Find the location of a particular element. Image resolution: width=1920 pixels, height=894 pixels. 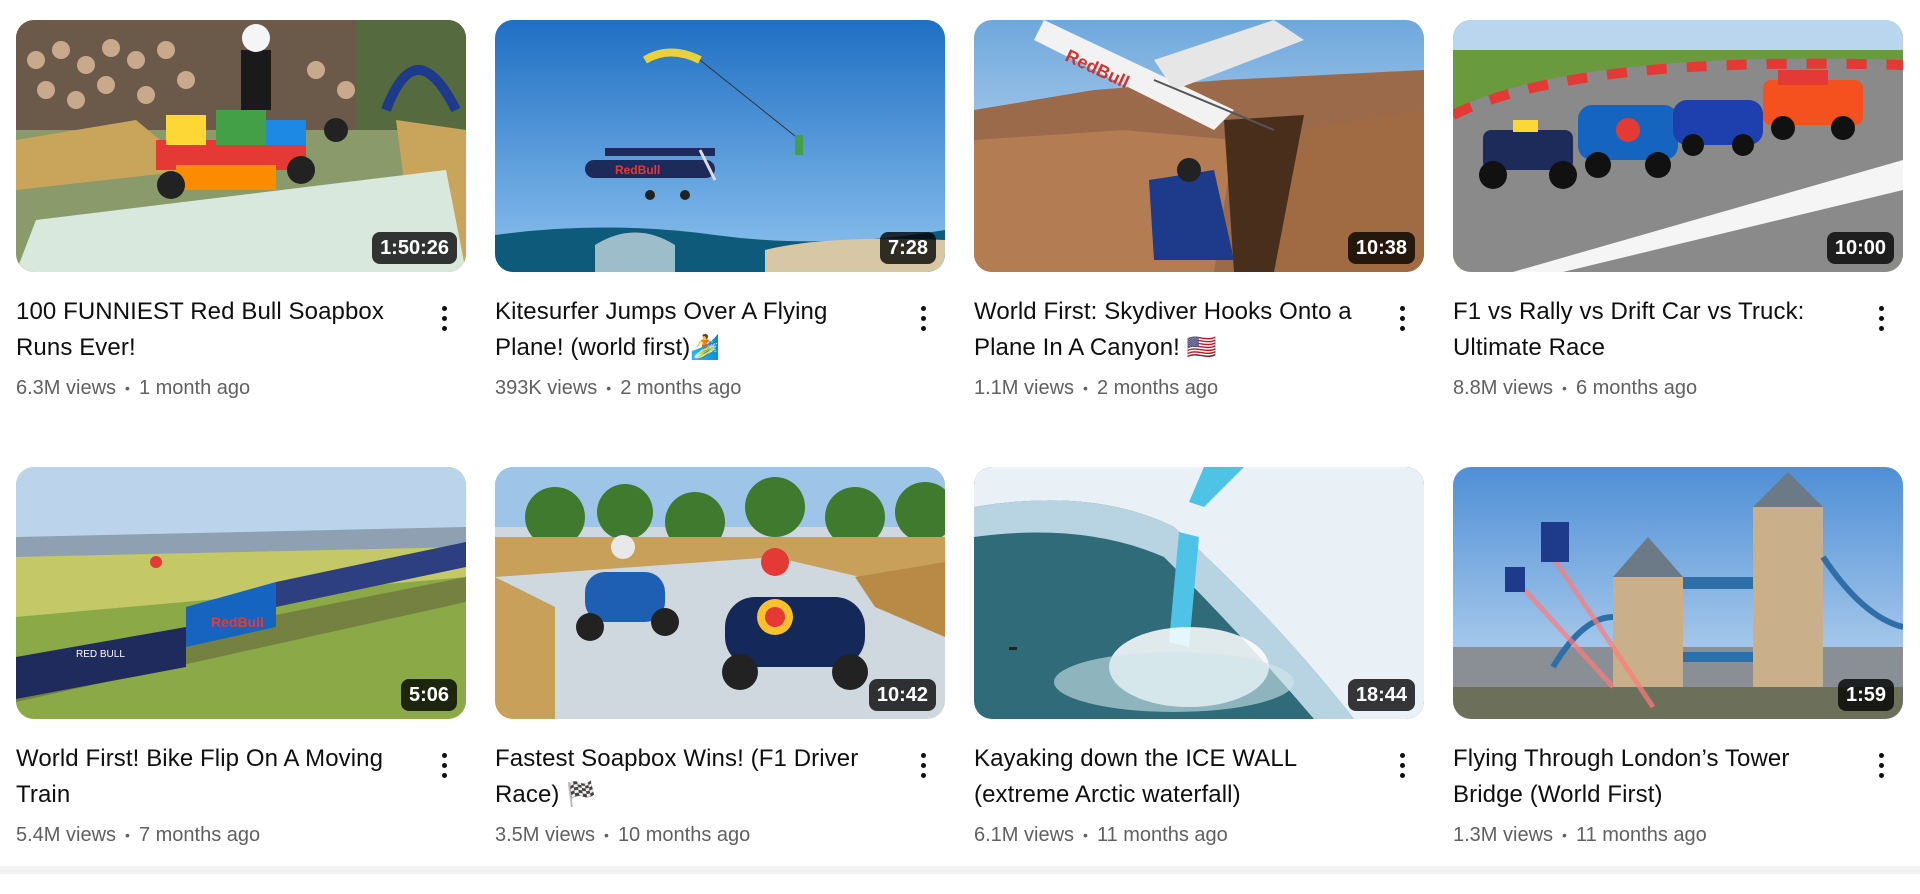

bike-train-thumbnail: RED BULL RedBull is located at coordinates (241, 593).